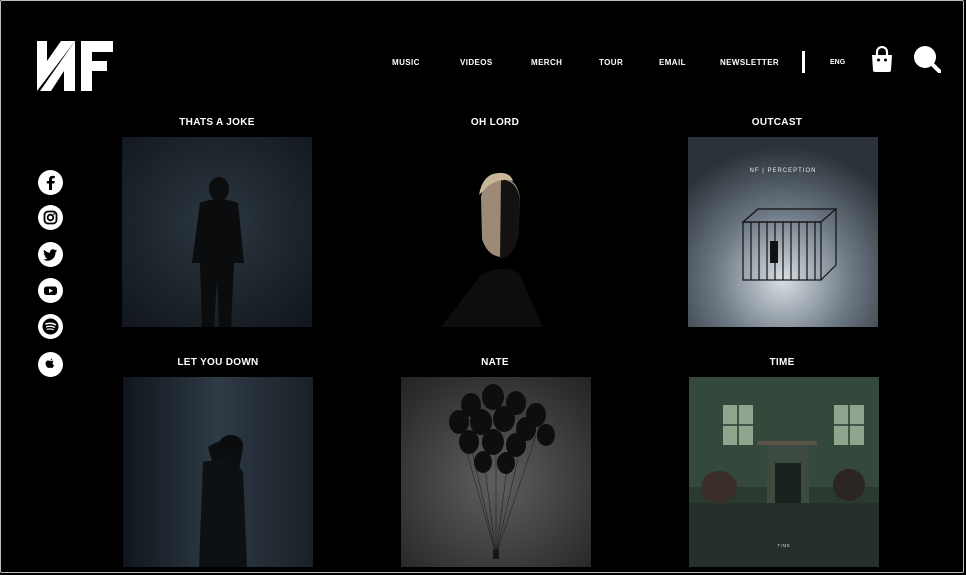 The height and width of the screenshot is (575, 966). Describe the element at coordinates (611, 62) in the screenshot. I see `nav-tour: TOUR` at that location.